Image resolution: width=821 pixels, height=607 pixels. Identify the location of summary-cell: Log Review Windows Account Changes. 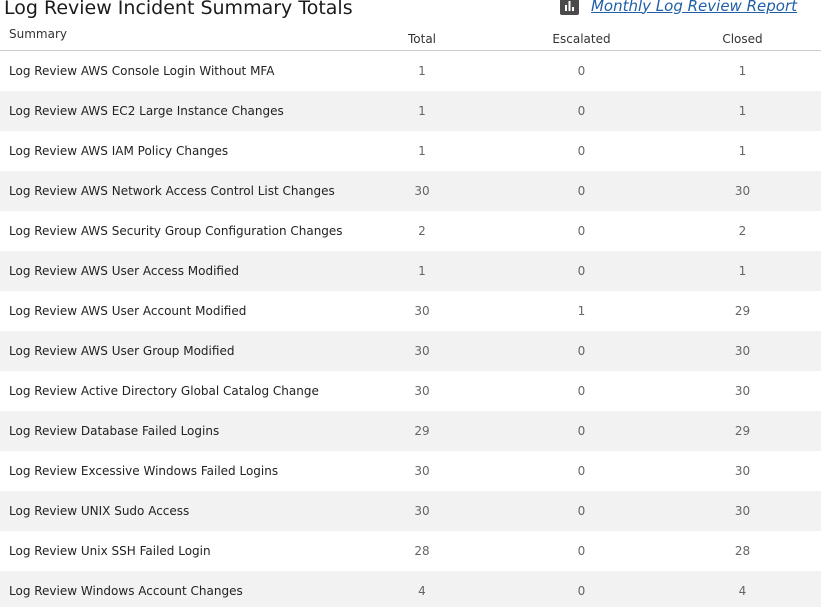
(126, 591).